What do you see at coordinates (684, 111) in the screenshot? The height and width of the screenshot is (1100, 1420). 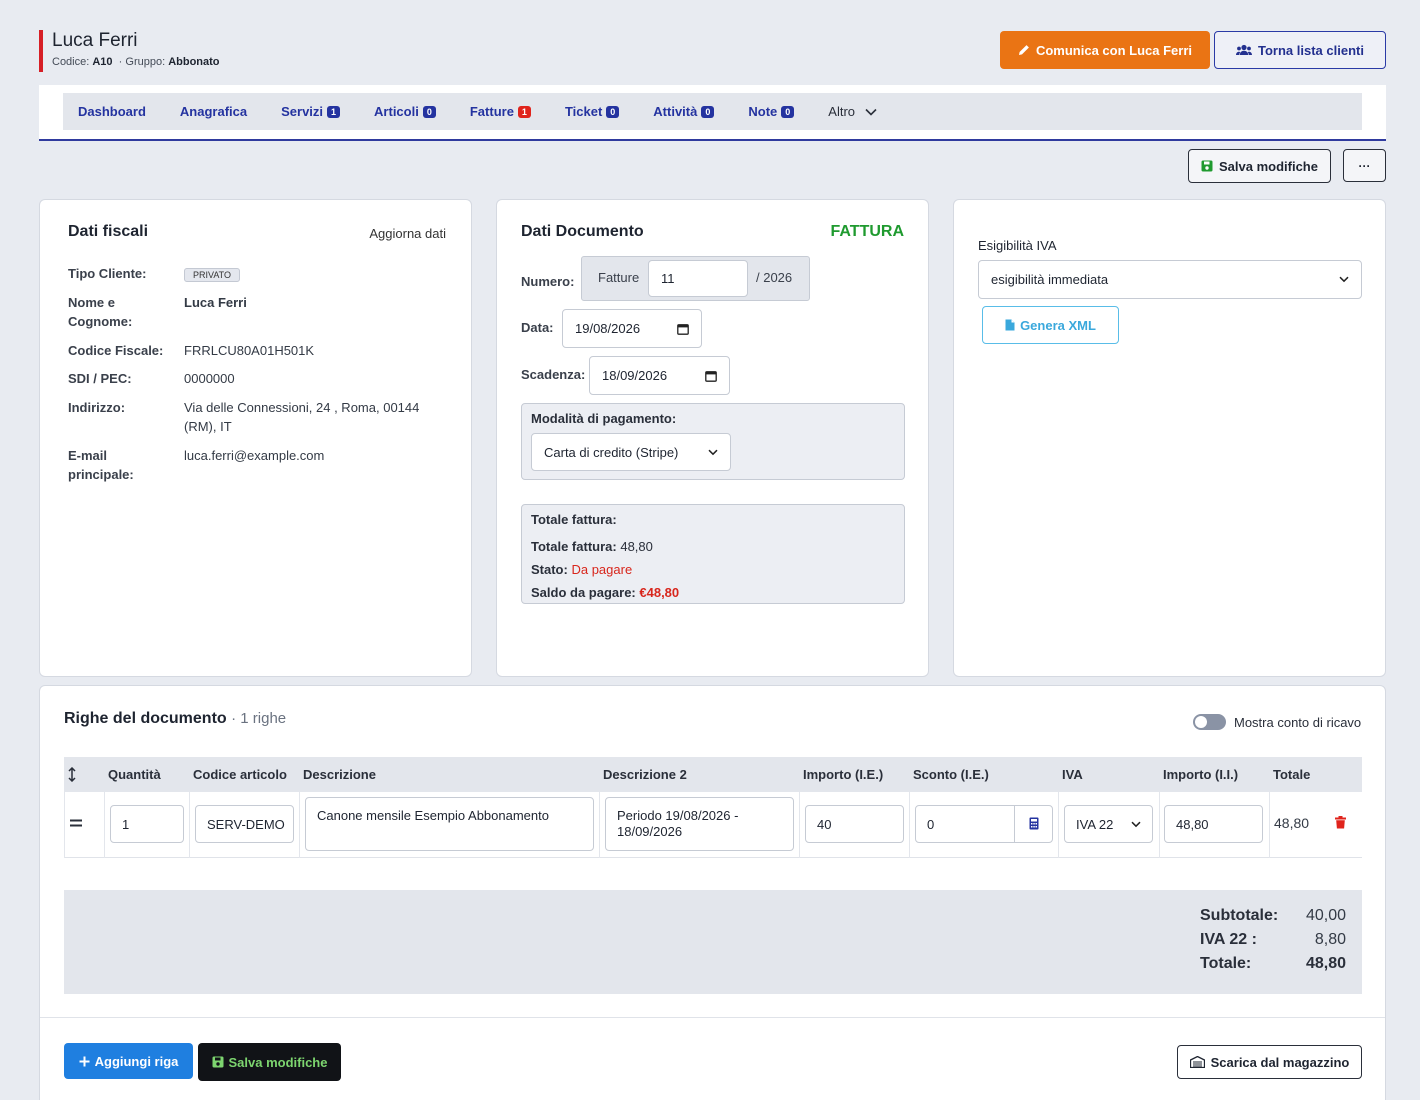 I see `tab-attivita: Attività 0` at bounding box center [684, 111].